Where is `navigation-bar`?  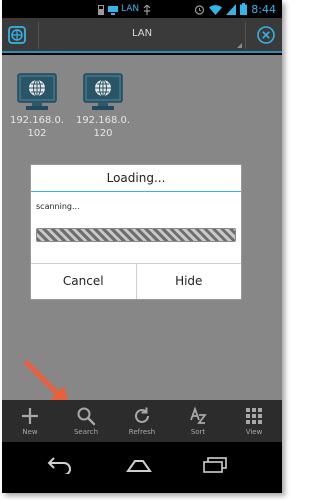 navigation-bar is located at coordinates (142, 467).